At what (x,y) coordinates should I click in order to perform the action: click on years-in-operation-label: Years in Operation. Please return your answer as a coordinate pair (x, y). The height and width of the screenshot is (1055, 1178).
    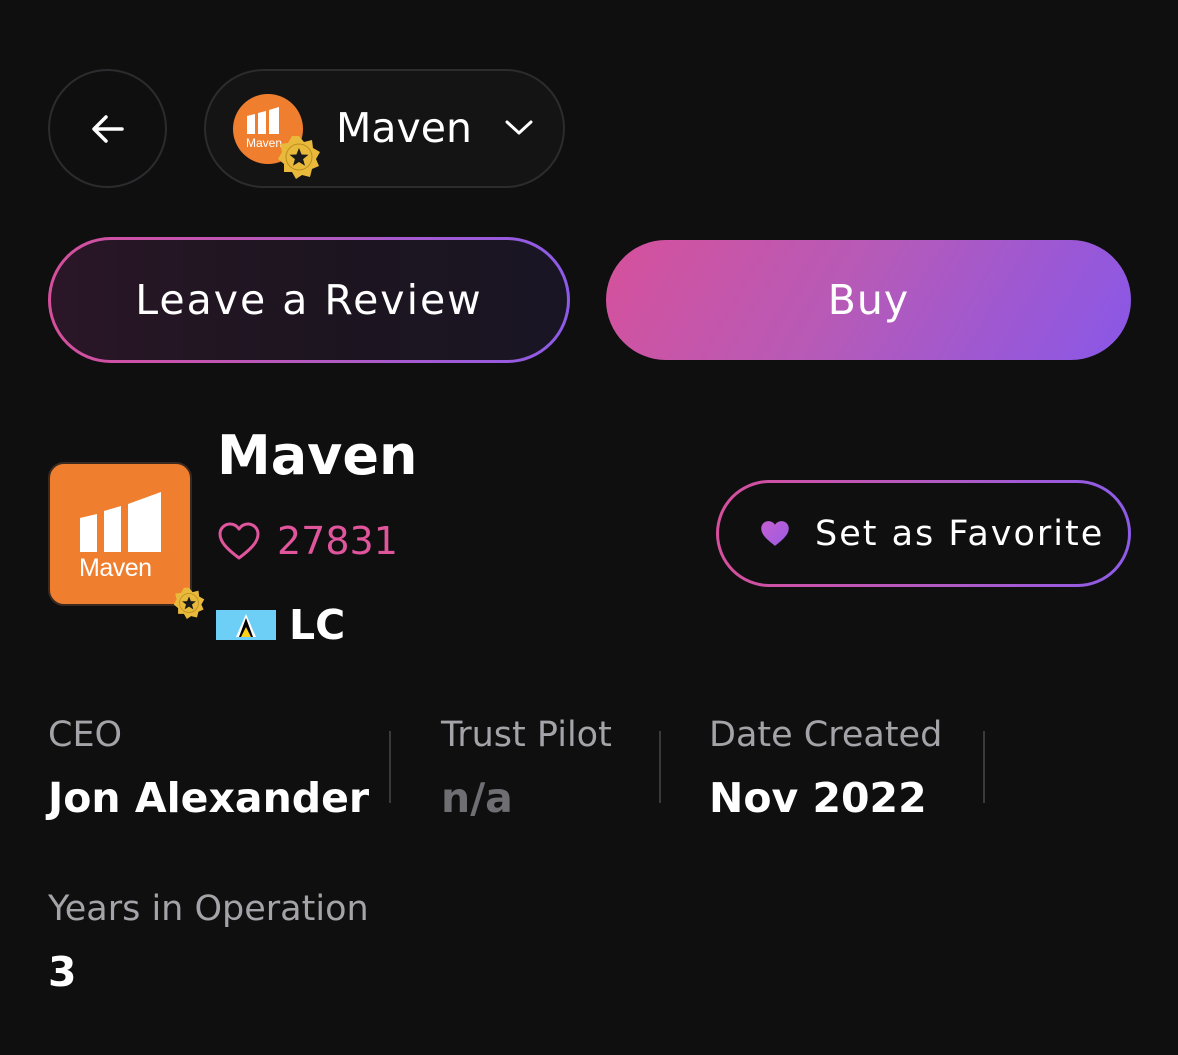
    Looking at the image, I should click on (208, 909).